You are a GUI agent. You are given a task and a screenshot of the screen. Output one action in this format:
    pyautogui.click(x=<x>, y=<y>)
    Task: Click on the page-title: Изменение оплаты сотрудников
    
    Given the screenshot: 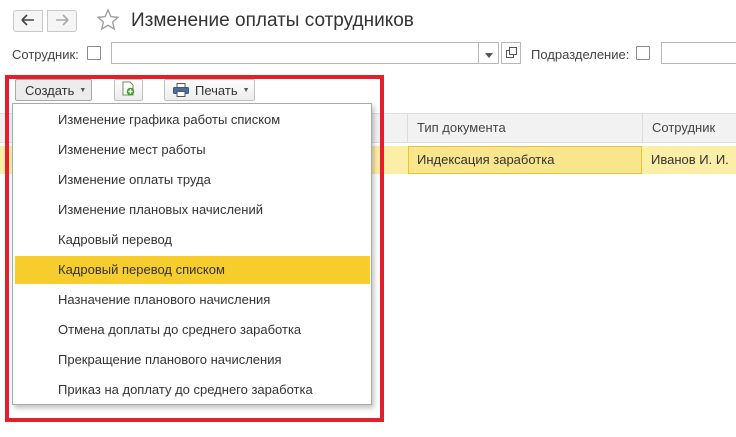 What is the action you would take?
    pyautogui.click(x=272, y=20)
    